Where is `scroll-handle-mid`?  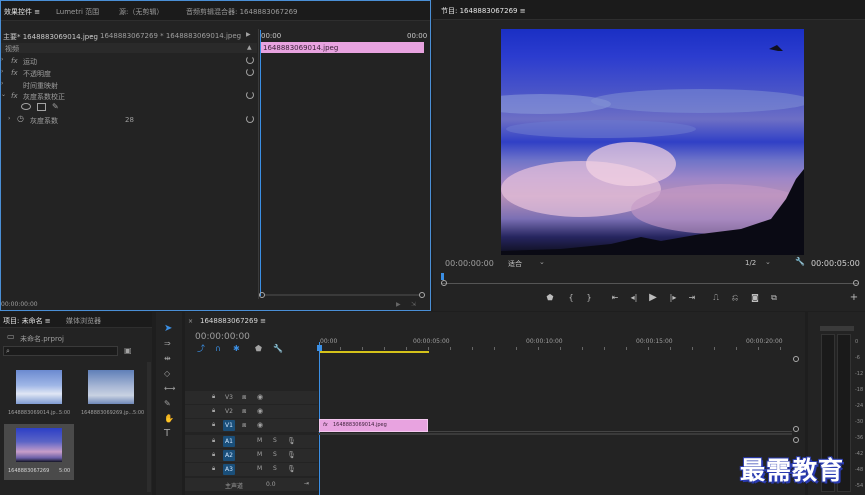 scroll-handle-mid is located at coordinates (796, 429).